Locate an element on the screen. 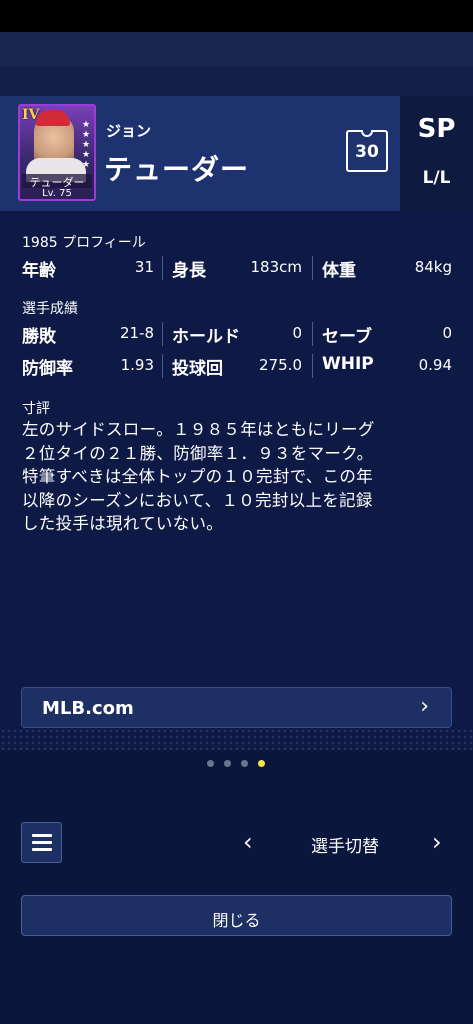 The height and width of the screenshot is (1024, 473). player-first-name: ジョン is located at coordinates (129, 131).